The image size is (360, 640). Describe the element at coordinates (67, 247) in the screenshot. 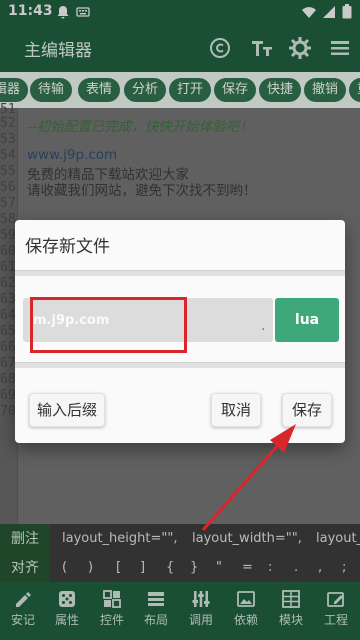

I see `dialog-title: 保存新文件` at that location.